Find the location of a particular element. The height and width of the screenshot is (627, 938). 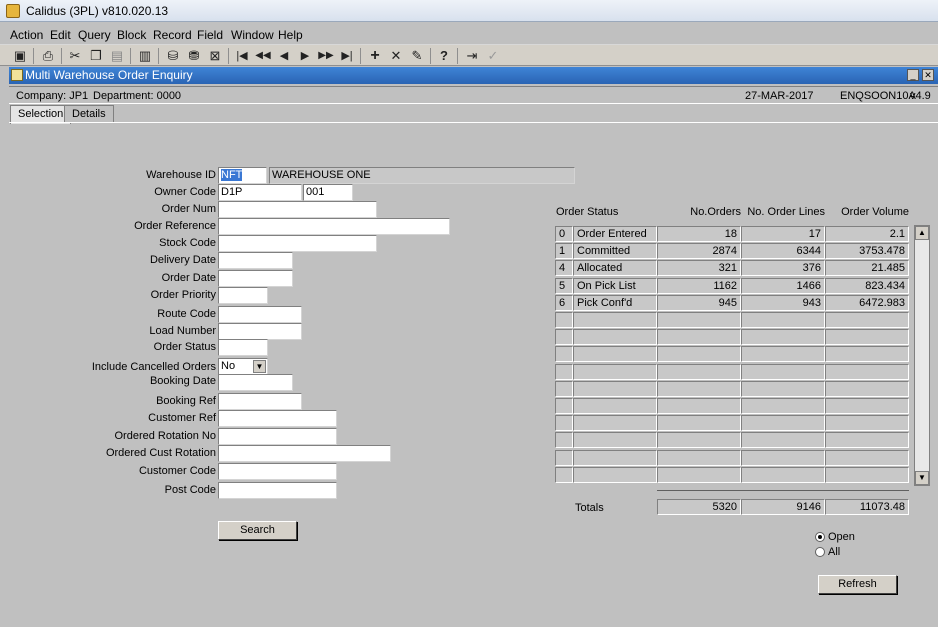

status-name-cell: Order Entered is located at coordinates (615, 234).